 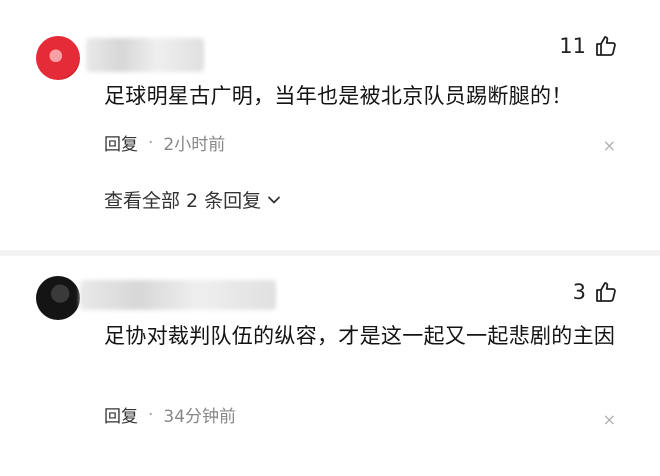 I want to click on comment-text: 足球明星古广明，当年也是被北京队员踢断腿的！, so click(x=338, y=96).